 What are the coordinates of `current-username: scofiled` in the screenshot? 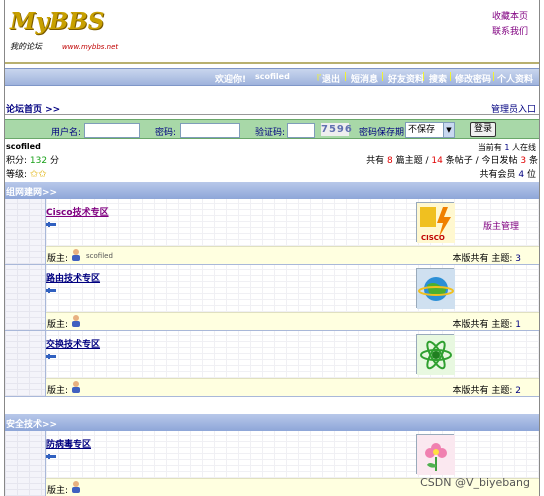 It's located at (23, 146).